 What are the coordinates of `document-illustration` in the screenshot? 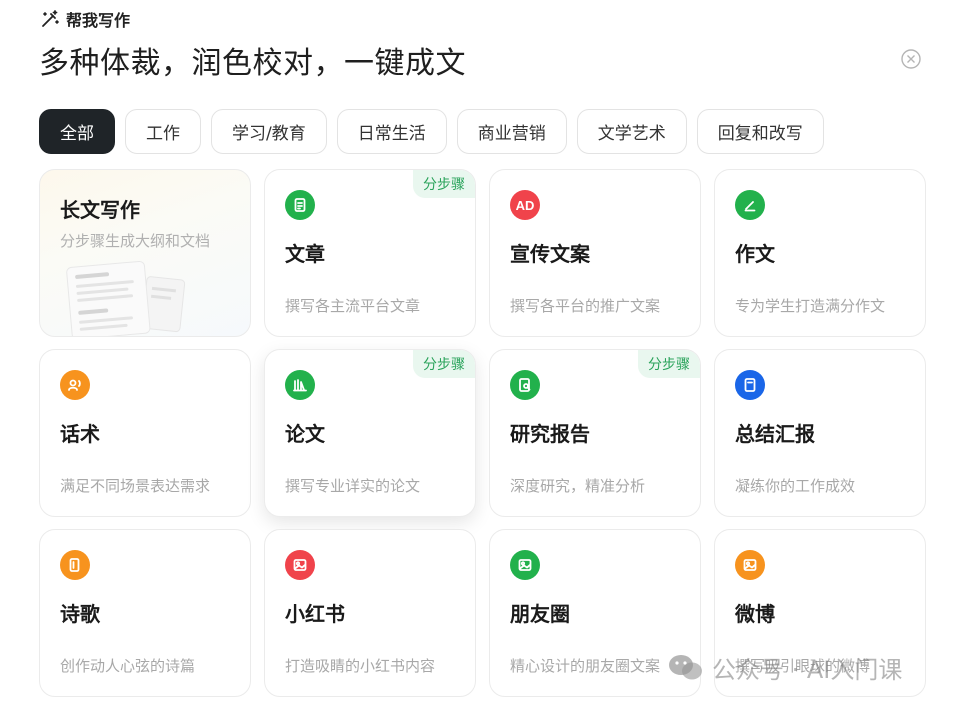 It's located at (126, 298).